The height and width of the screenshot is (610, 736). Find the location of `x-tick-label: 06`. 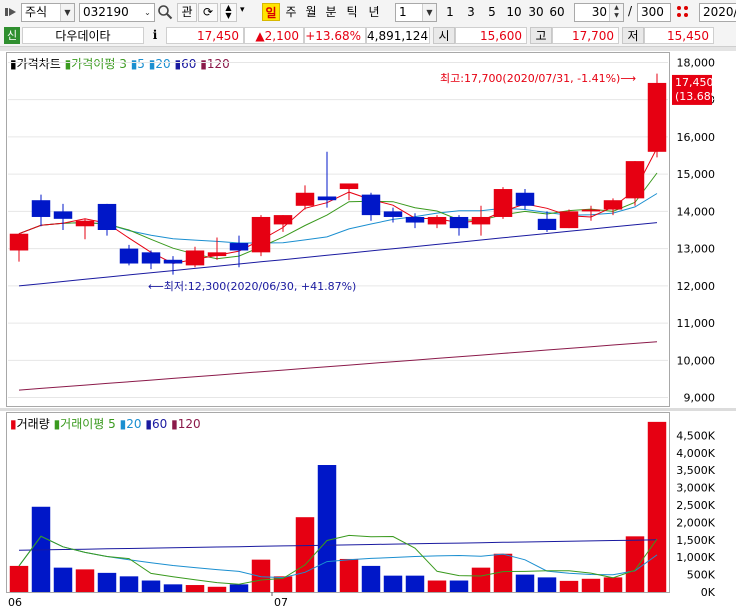

x-tick-label: 06 is located at coordinates (15, 602).